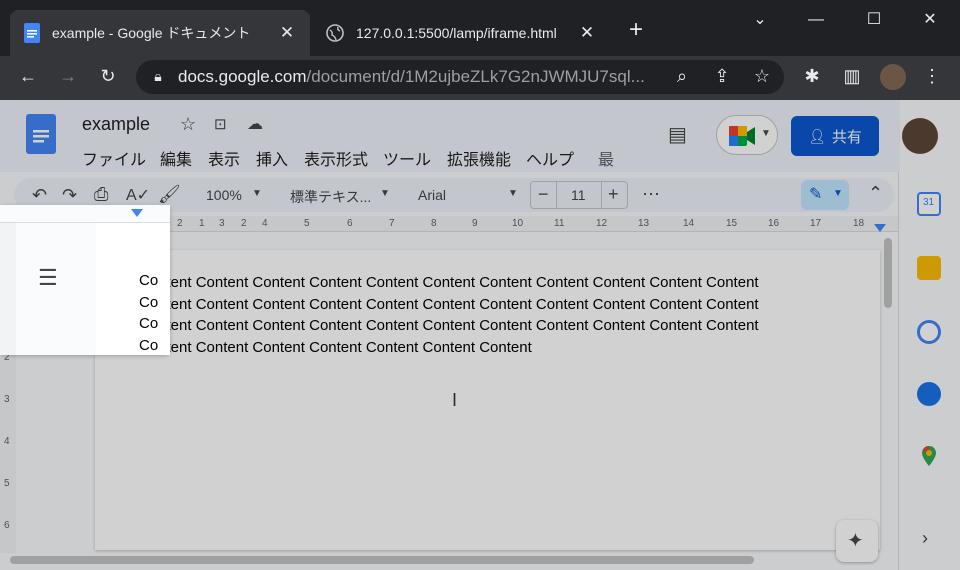  I want to click on menu-insert: 挿入, so click(272, 158).